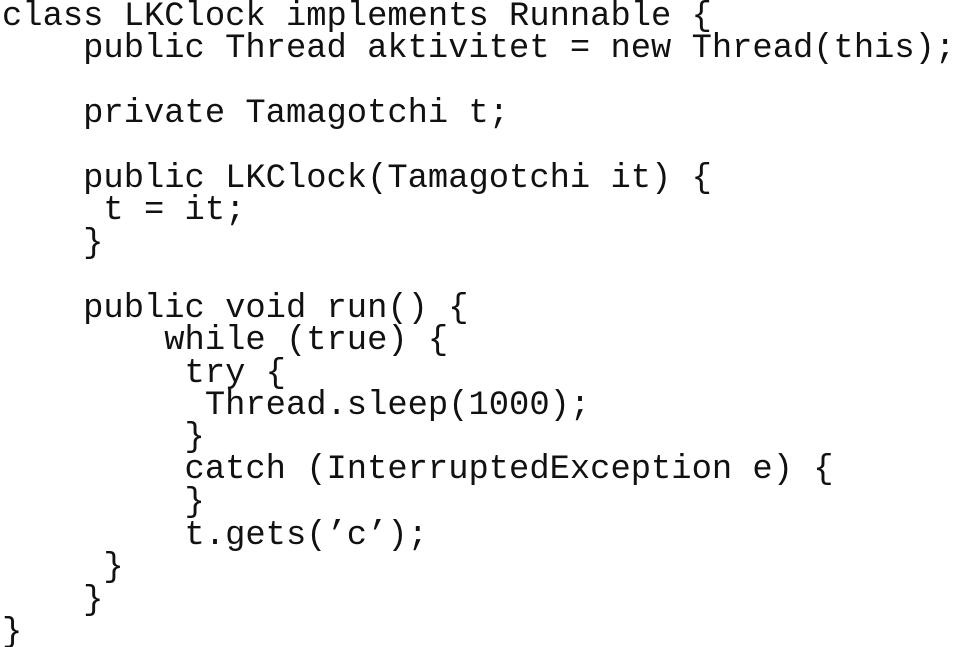 Image resolution: width=960 pixels, height=647 pixels. What do you see at coordinates (397, 406) in the screenshot?
I see `code-line-sleep: Thread.sleep(1000);` at bounding box center [397, 406].